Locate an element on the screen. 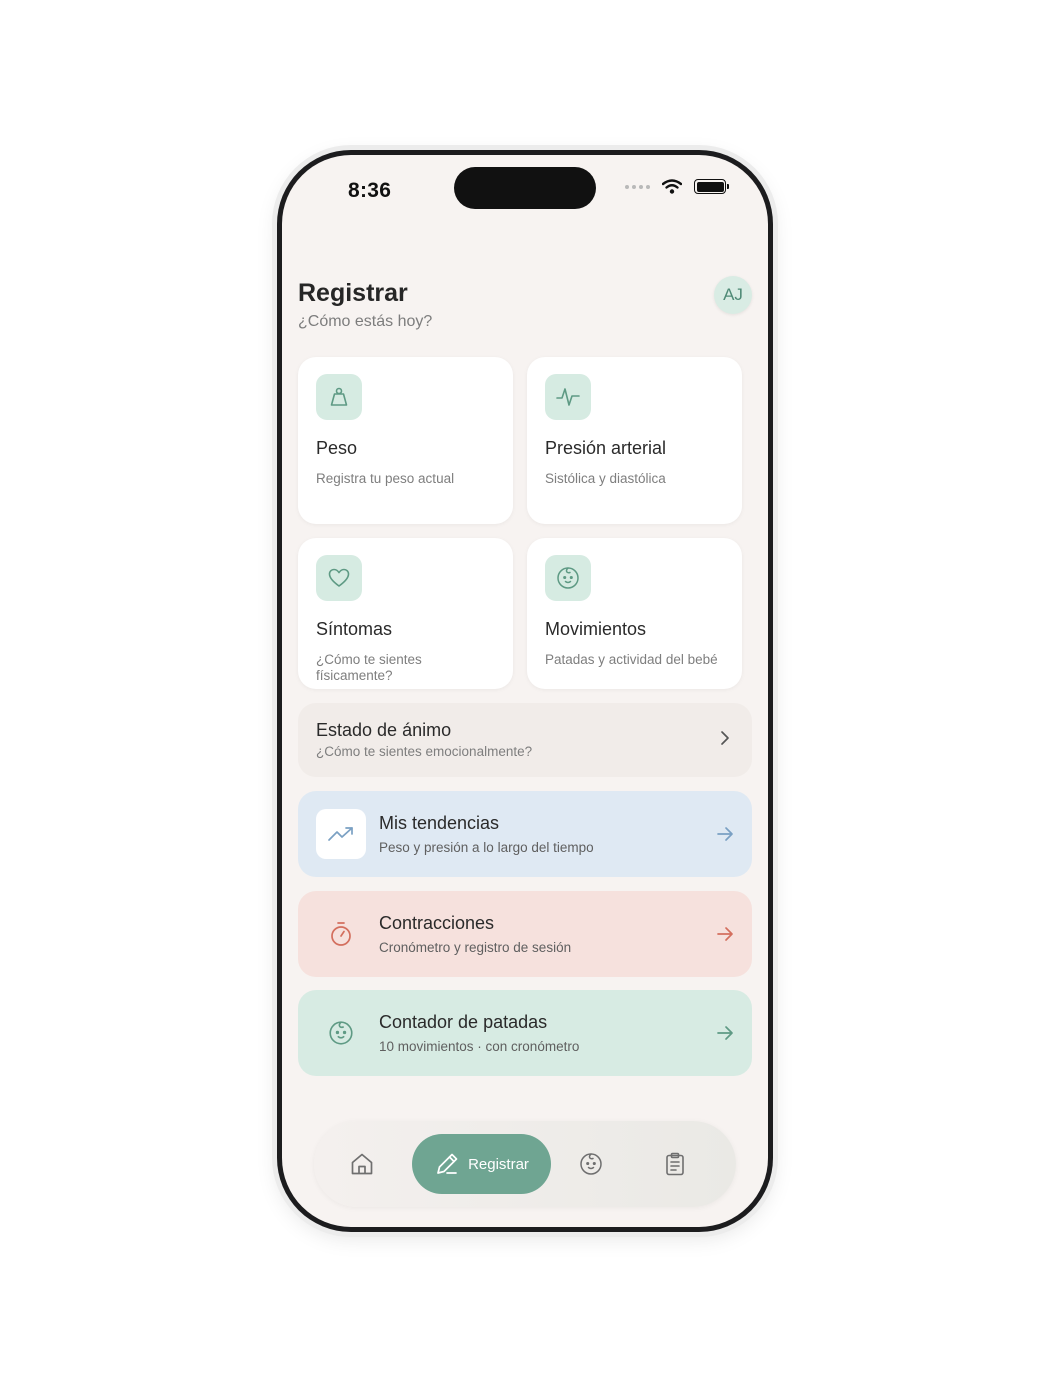 This screenshot has height=1400, width=1050. clipboard-icon is located at coordinates (675, 1164).